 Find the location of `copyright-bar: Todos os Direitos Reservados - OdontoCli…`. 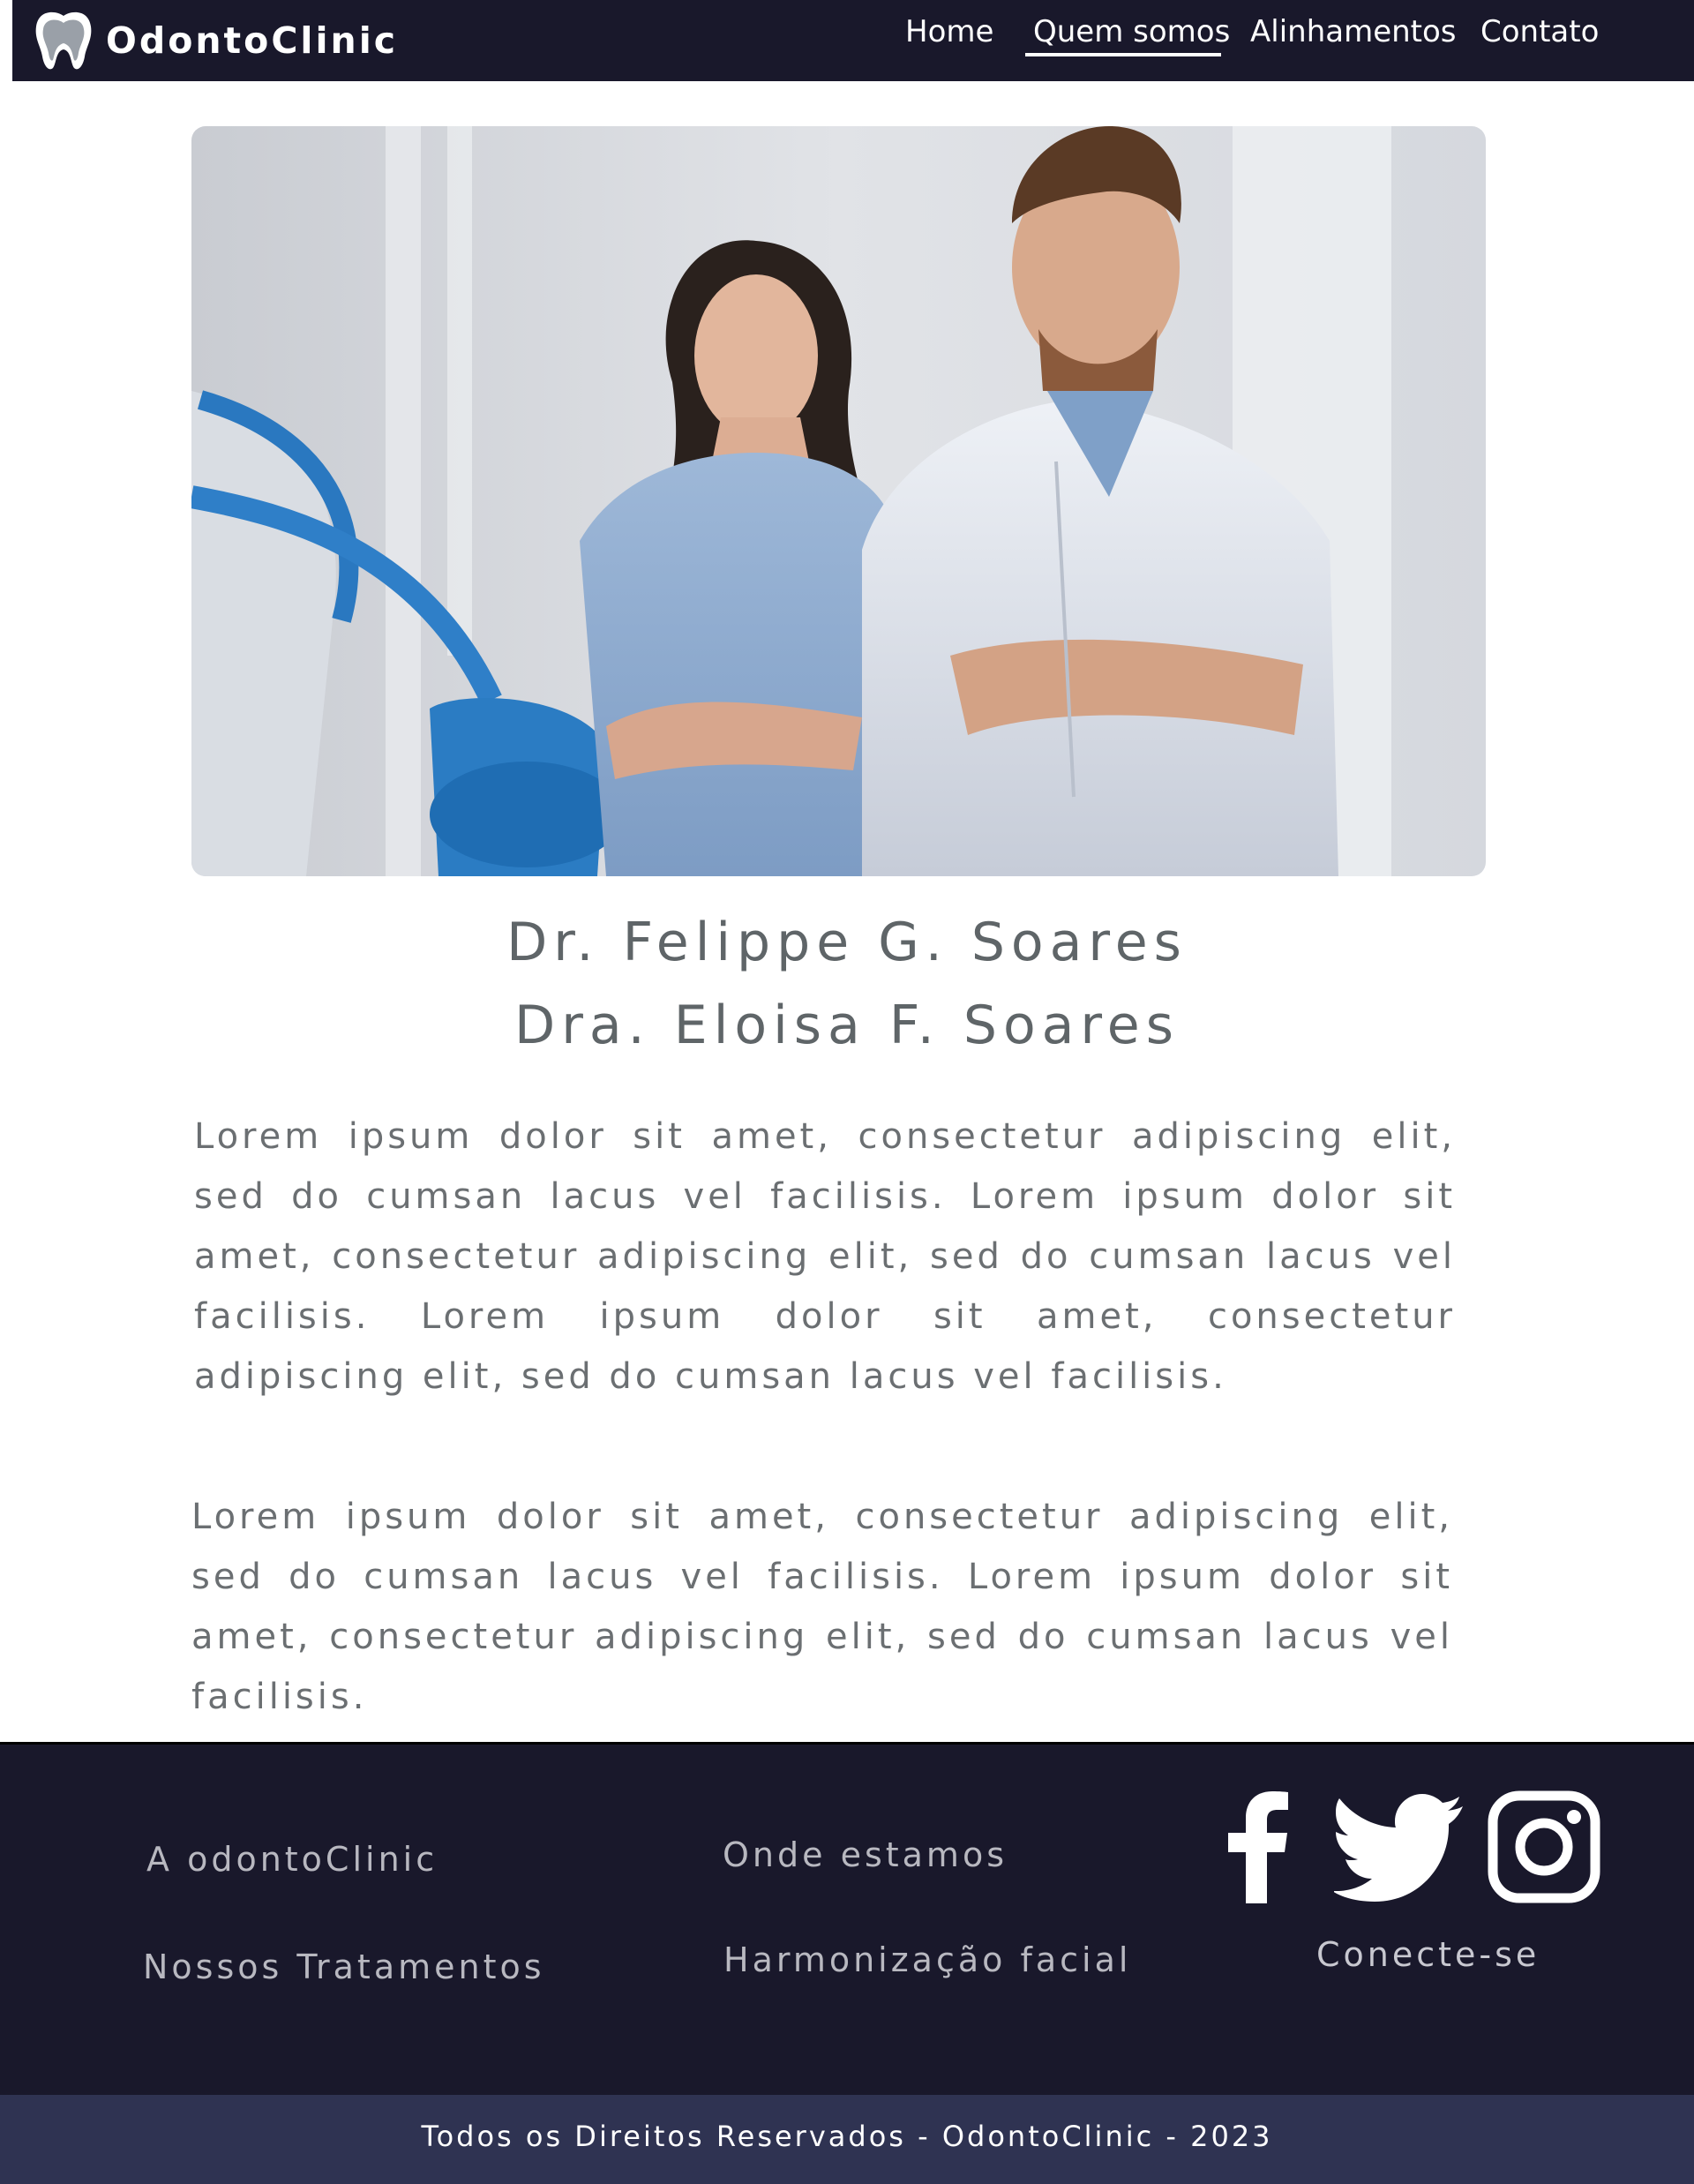

copyright-bar: Todos os Direitos Reservados - OdontoCli… is located at coordinates (847, 2139).